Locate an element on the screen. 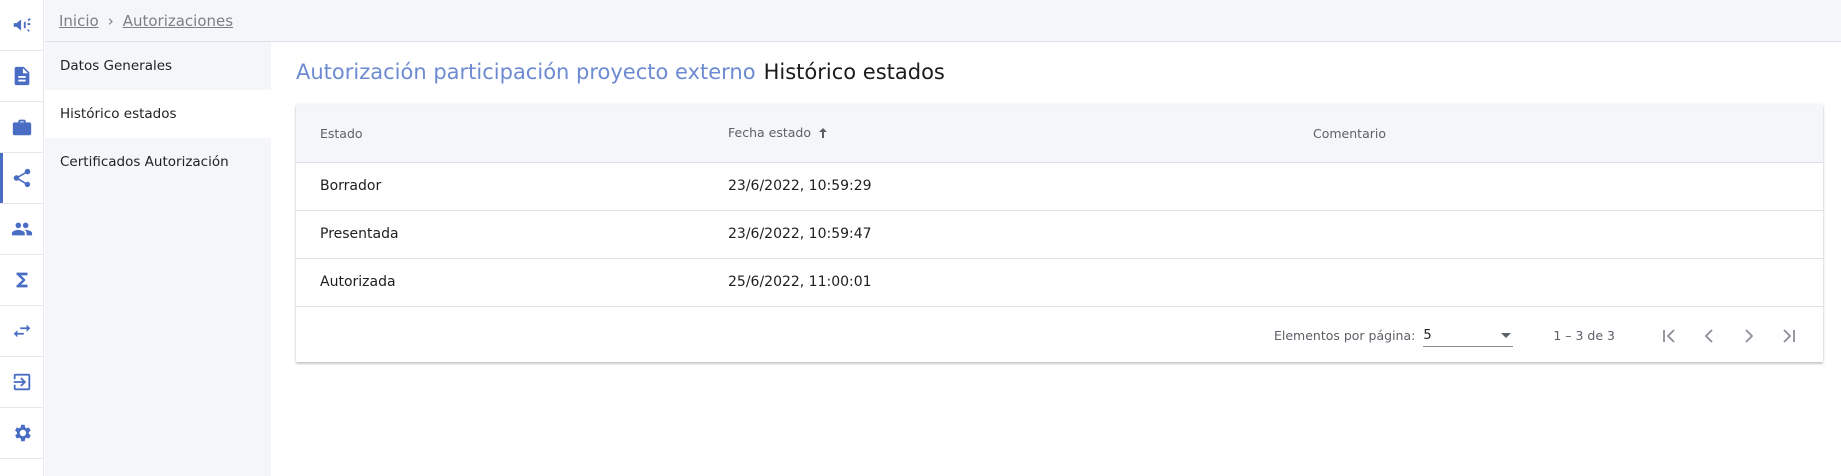 Image resolution: width=1841 pixels, height=476 pixels. rail-item-documents is located at coordinates (22, 76).